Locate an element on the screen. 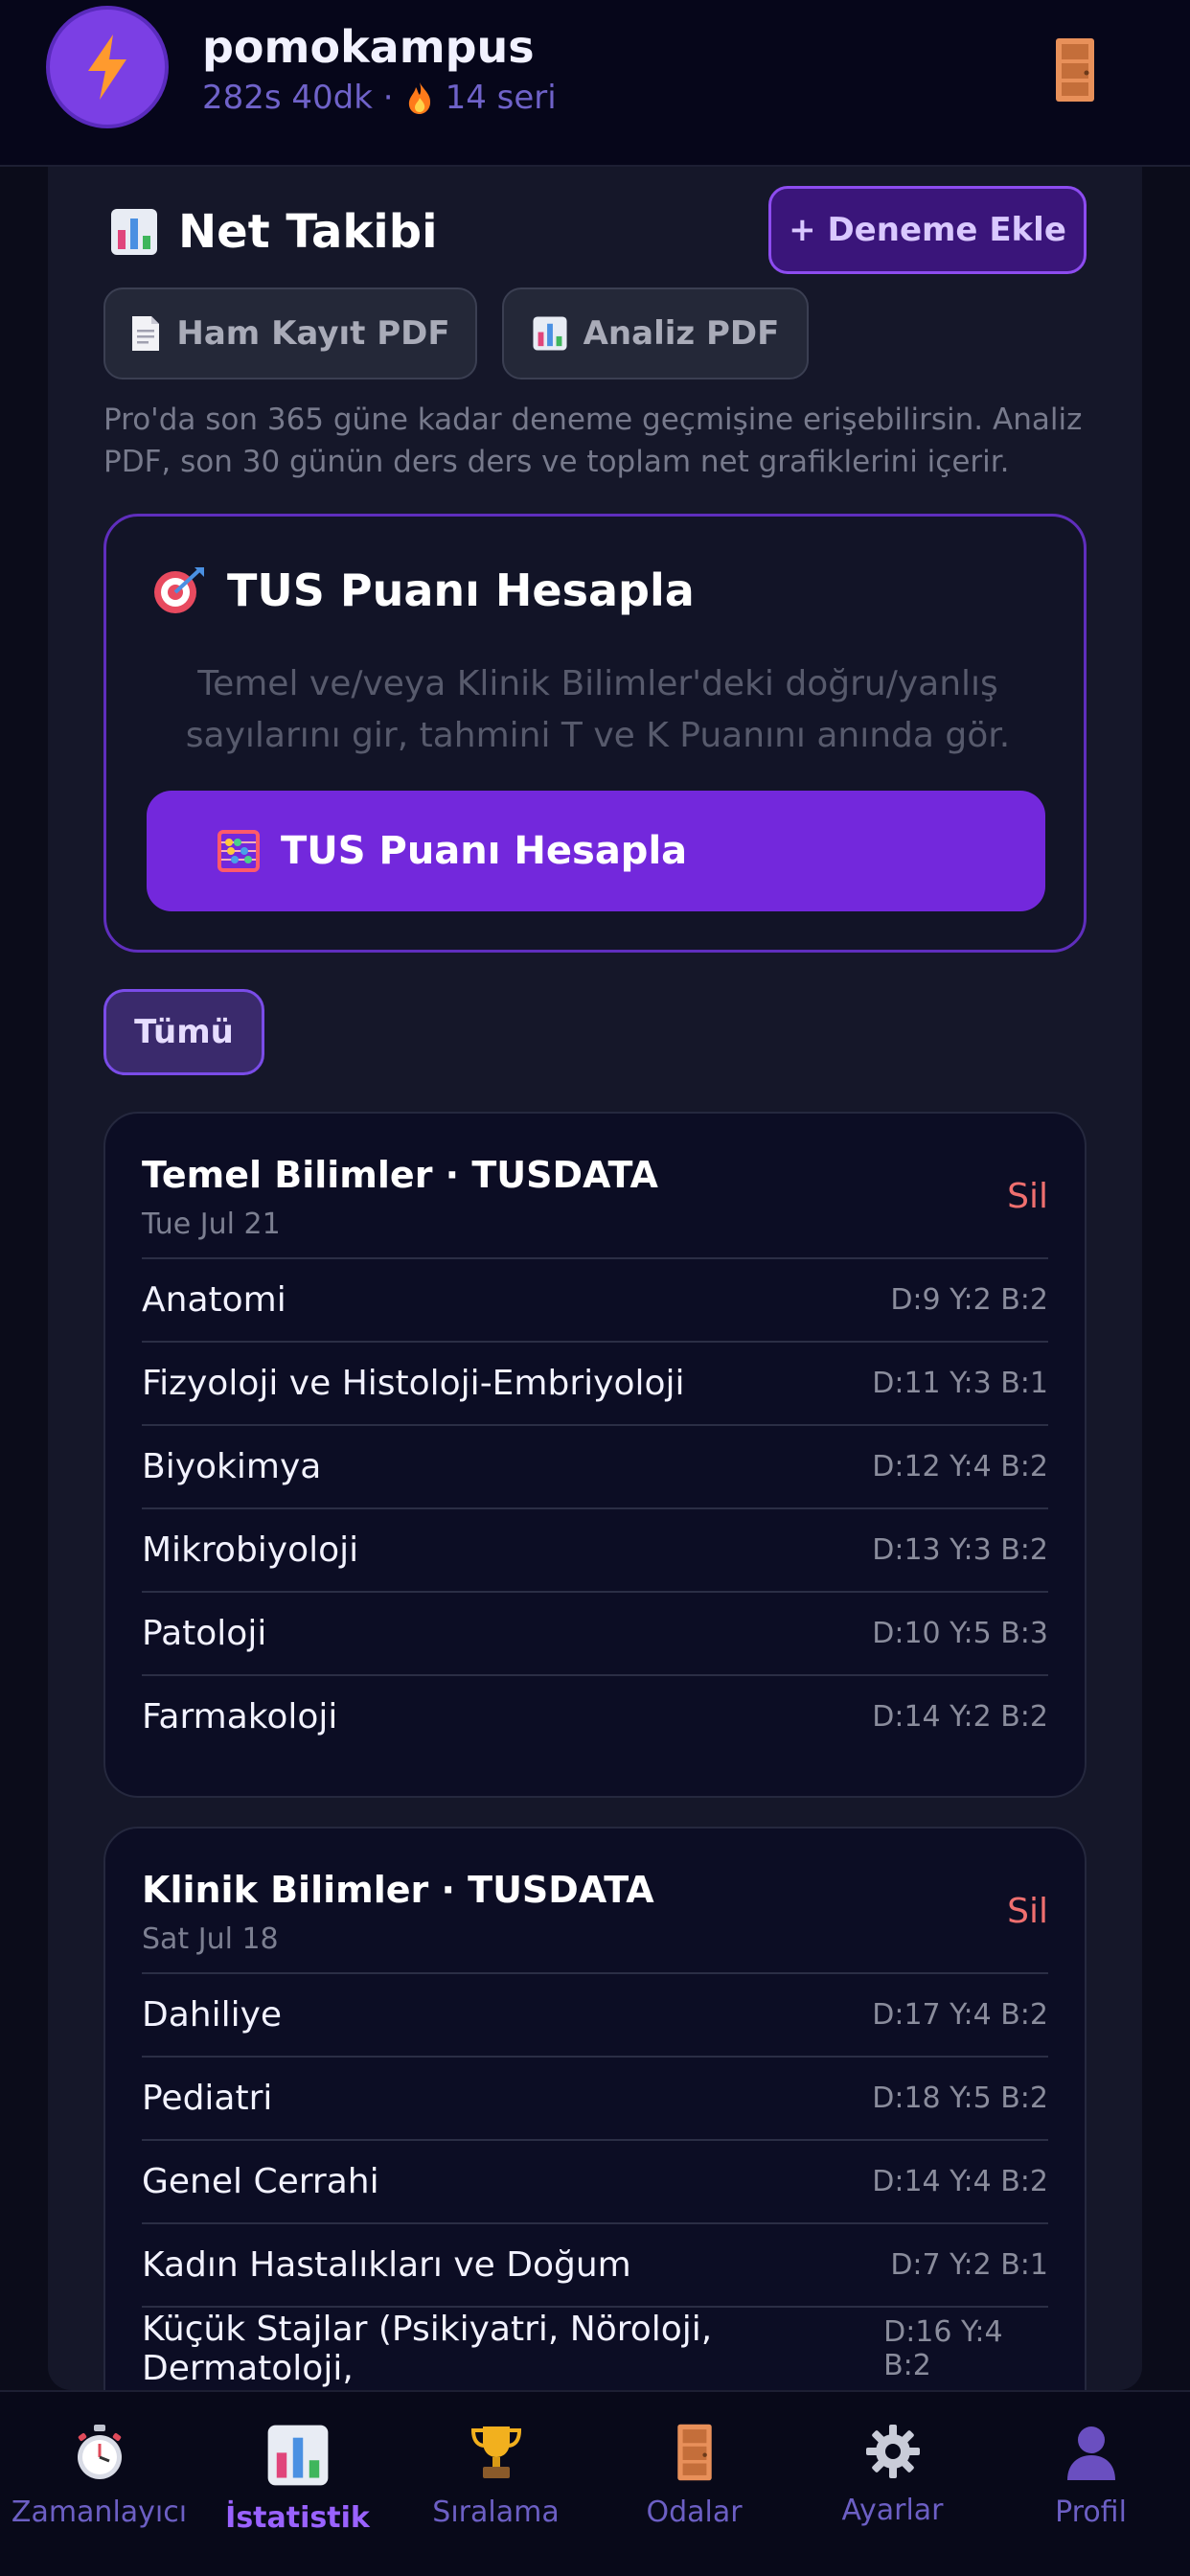 Image resolution: width=1190 pixels, height=2576 pixels. user-meta: 282s 40dk · 14 seri is located at coordinates (380, 98).